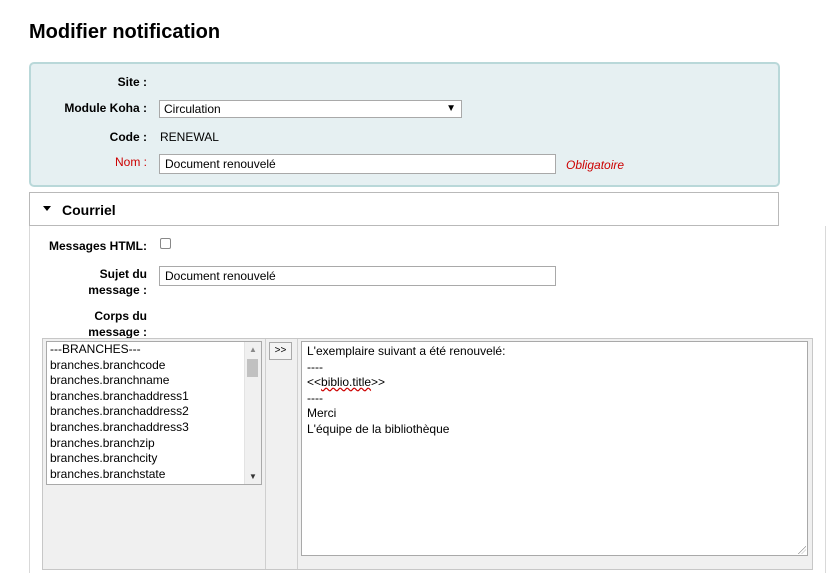 This screenshot has width=838, height=573. I want to click on listbox-scrollbar: ▲ ▼, so click(252, 413).